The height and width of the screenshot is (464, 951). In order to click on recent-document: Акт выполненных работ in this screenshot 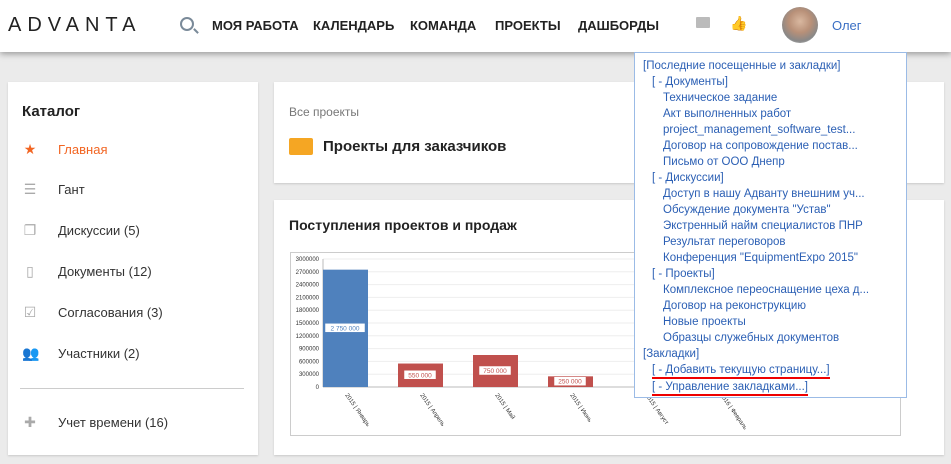, I will do `click(774, 114)`.